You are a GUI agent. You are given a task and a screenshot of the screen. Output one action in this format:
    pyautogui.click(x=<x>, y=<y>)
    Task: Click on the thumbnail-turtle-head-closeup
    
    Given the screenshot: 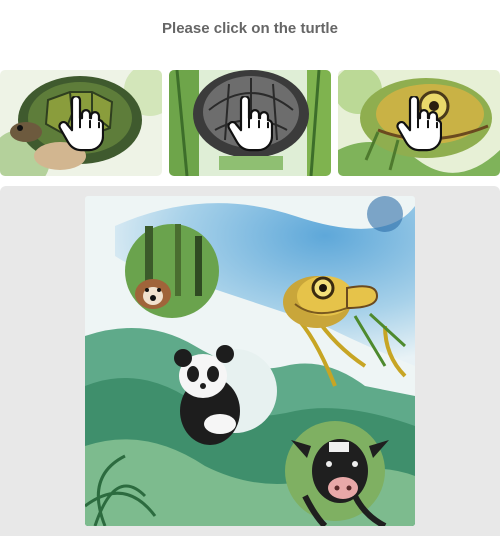 What is the action you would take?
    pyautogui.click(x=419, y=123)
    